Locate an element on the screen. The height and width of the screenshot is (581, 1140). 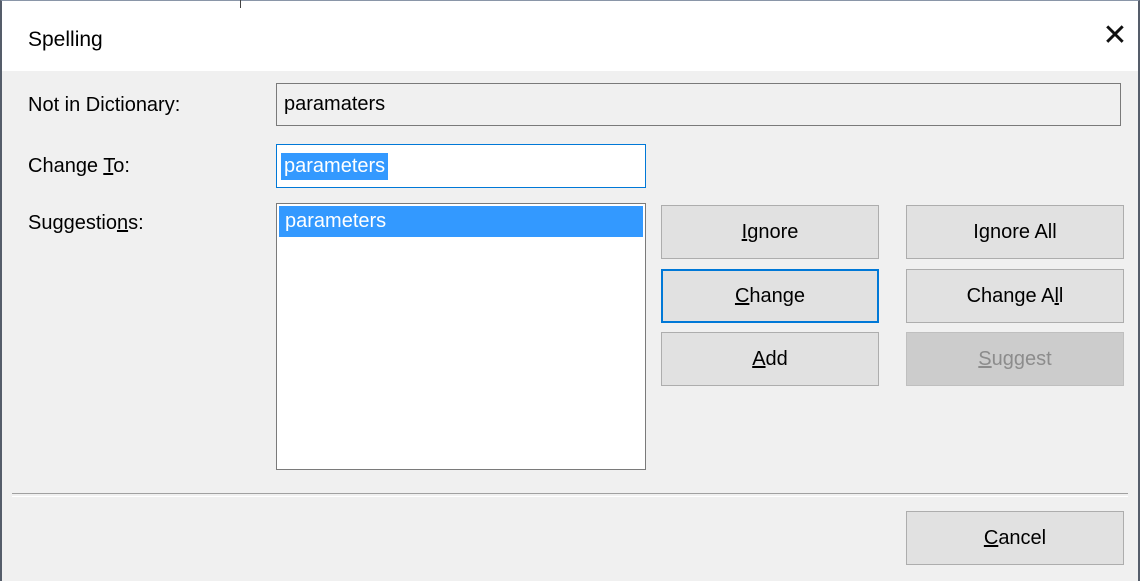
footer-separator is located at coordinates (570, 495).